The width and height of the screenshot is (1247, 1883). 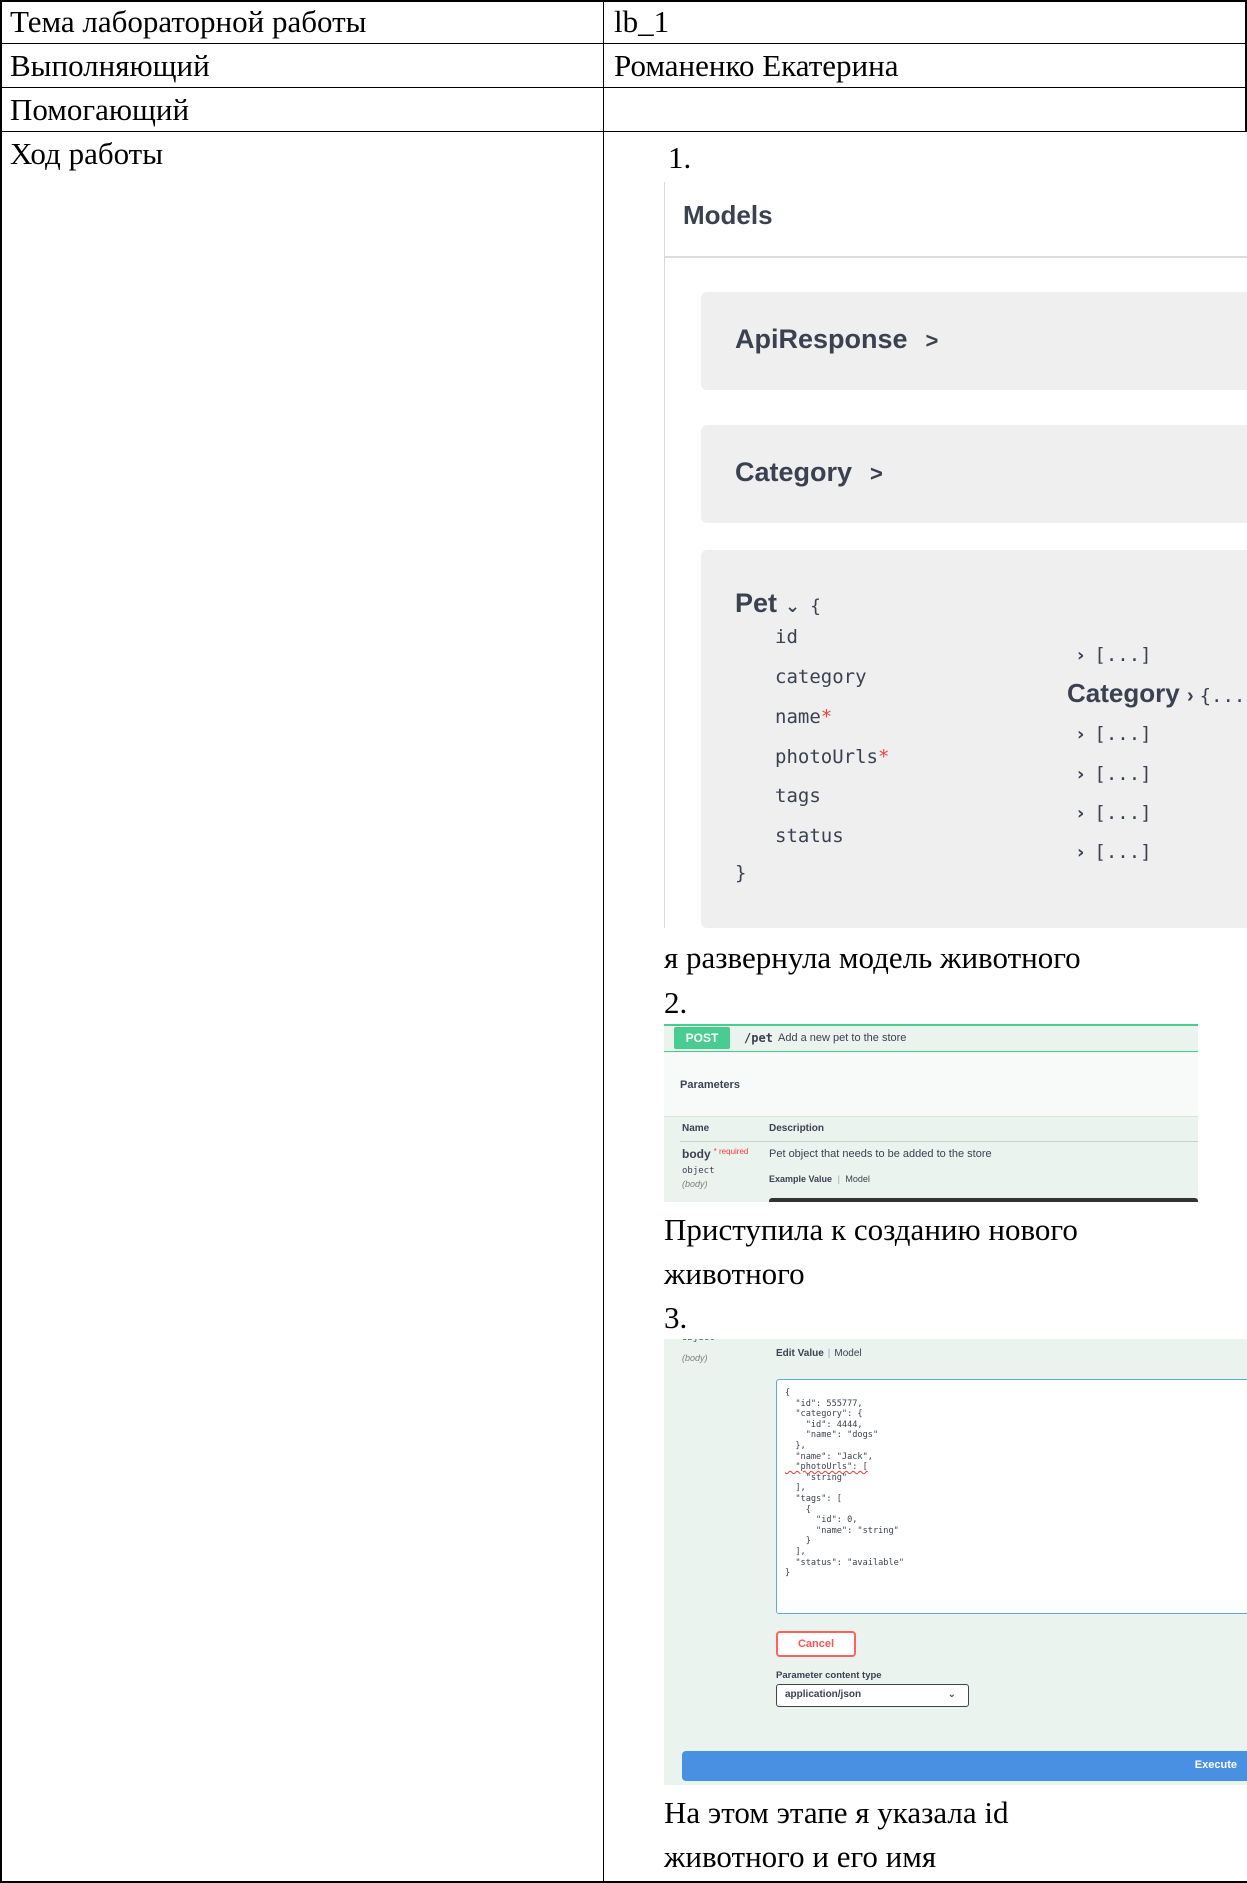 I want to click on code-line-spellcheck: "photoUrls": [, so click(x=826, y=1467).